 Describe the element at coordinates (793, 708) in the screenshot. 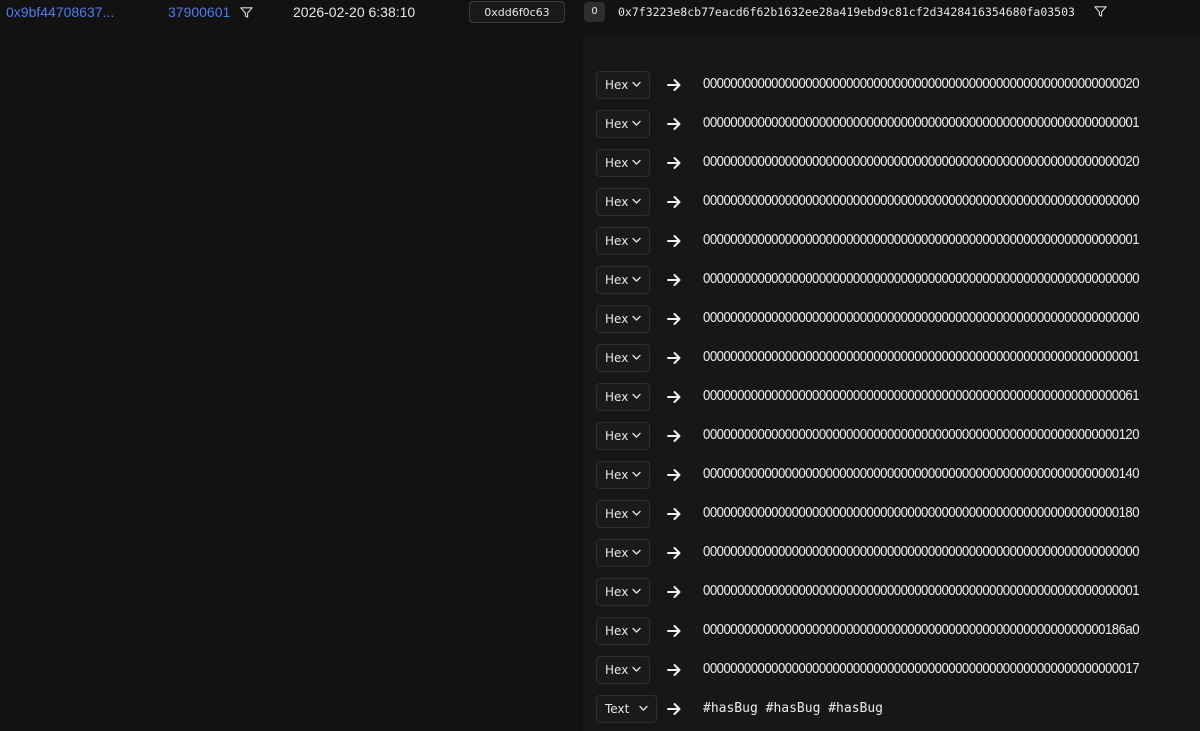

I see `decoded-value: #hasBug #hasBug #hasBug` at that location.